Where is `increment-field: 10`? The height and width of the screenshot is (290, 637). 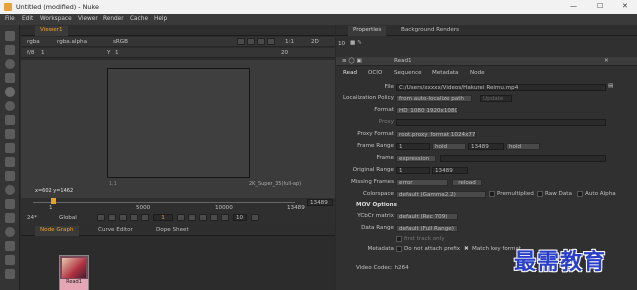 increment-field: 10 is located at coordinates (240, 217).